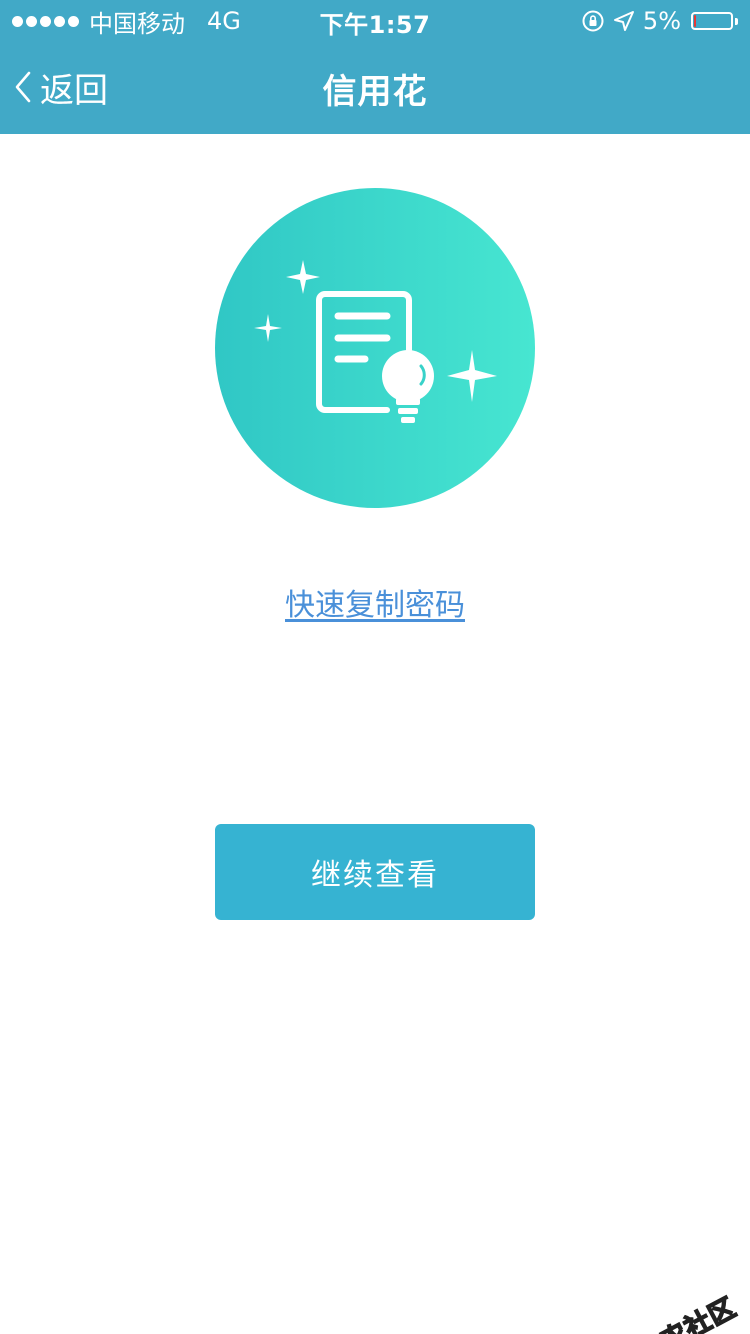 Image resolution: width=750 pixels, height=1334 pixels. What do you see at coordinates (712, 21) in the screenshot?
I see `battery-icon` at bounding box center [712, 21].